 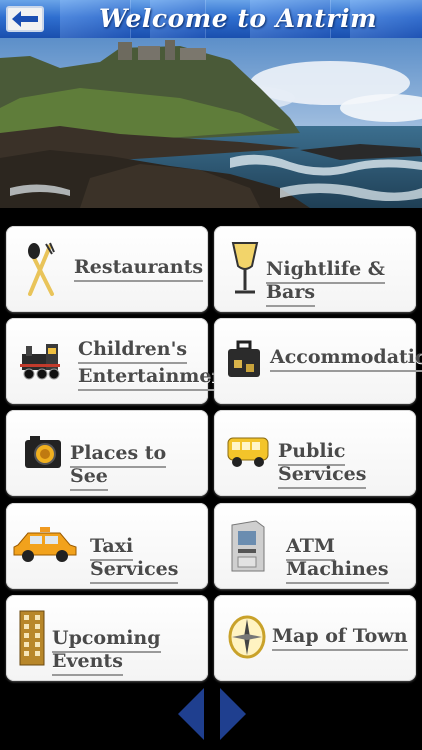 I want to click on nightlife-bars-label: Nightlife & Bars, so click(x=325, y=282).